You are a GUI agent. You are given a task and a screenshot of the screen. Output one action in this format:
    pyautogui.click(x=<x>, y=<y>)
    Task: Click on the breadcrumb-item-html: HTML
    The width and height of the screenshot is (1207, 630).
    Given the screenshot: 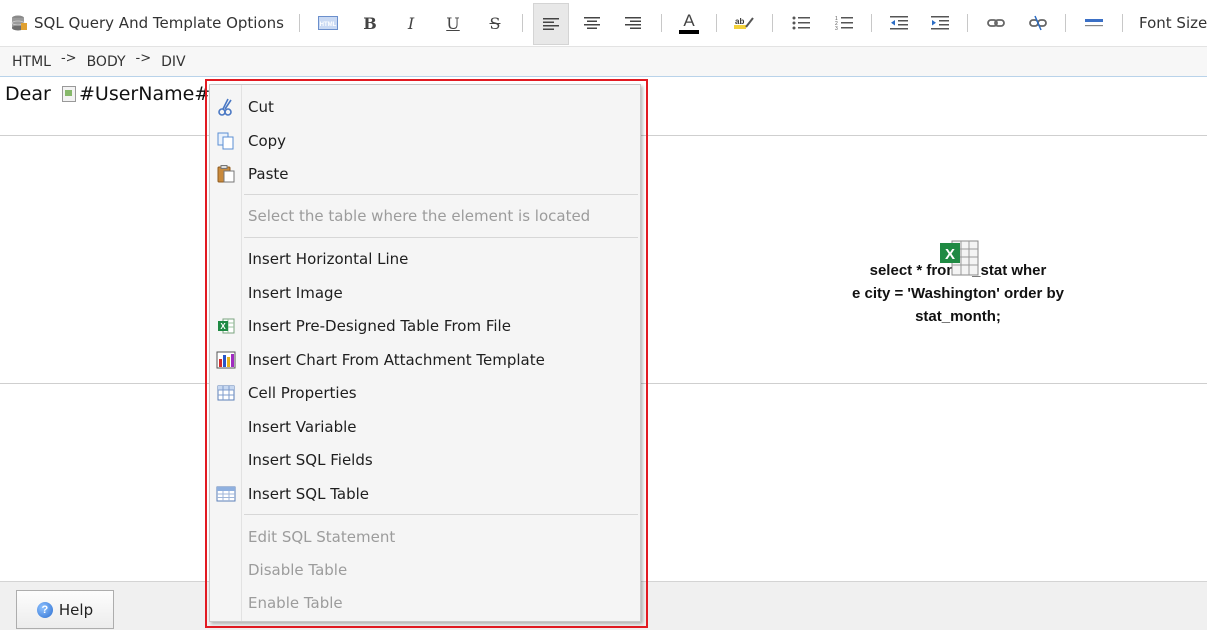 What is the action you would take?
    pyautogui.click(x=31, y=62)
    